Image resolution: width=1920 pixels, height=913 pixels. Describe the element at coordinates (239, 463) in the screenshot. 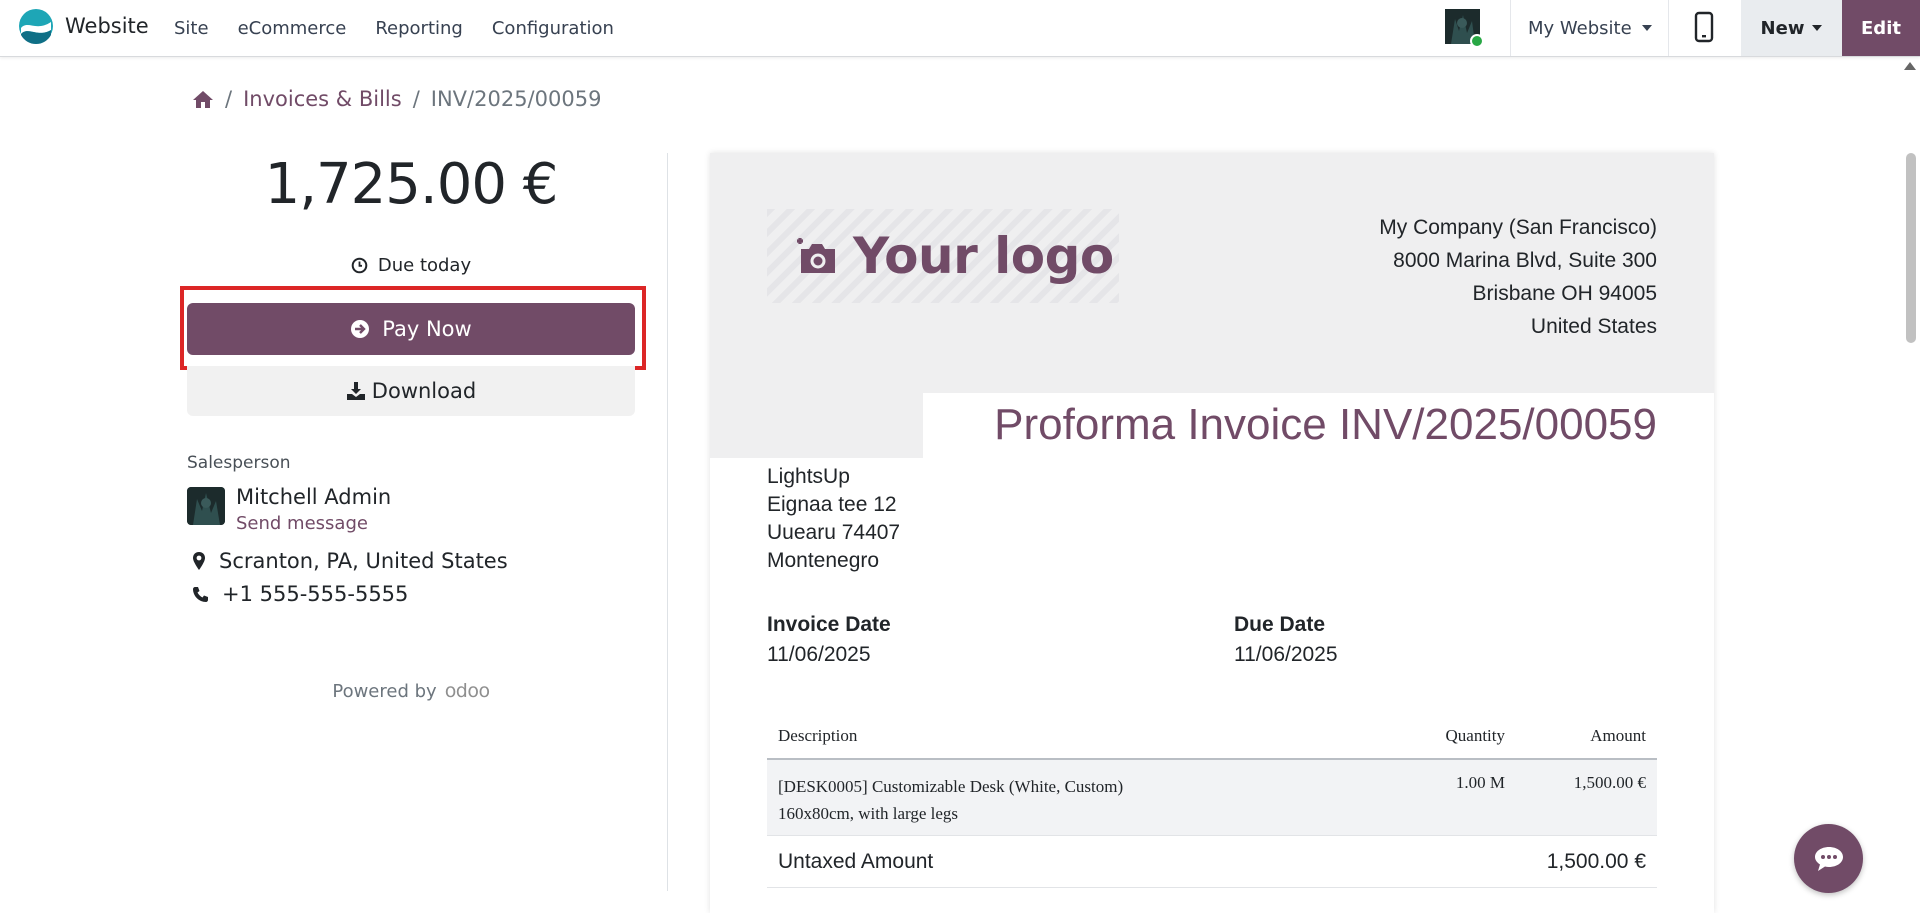

I see `salesperson-label: Salesperson` at that location.